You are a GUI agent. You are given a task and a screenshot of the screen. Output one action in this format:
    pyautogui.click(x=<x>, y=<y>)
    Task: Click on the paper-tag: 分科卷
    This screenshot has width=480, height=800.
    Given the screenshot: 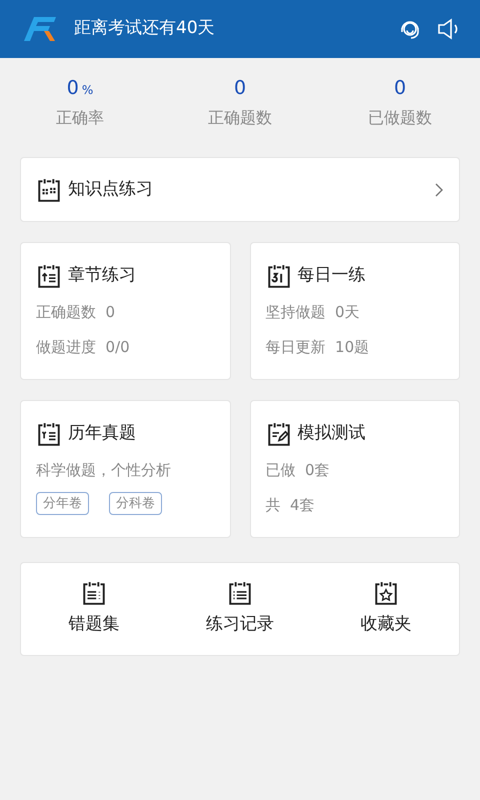 What is the action you would take?
    pyautogui.click(x=135, y=503)
    